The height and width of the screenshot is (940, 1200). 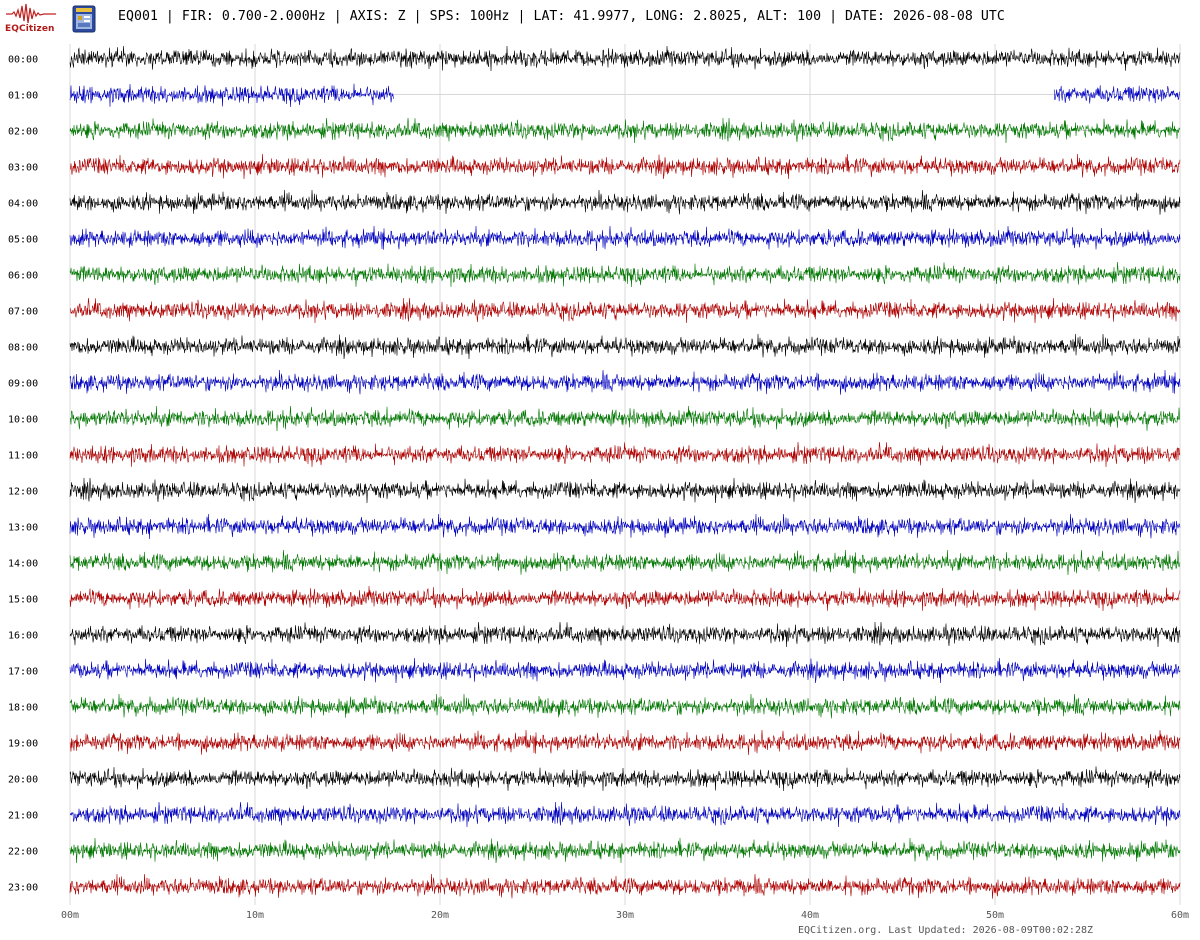 I want to click on row-time-label: 23:00, so click(x=23, y=888).